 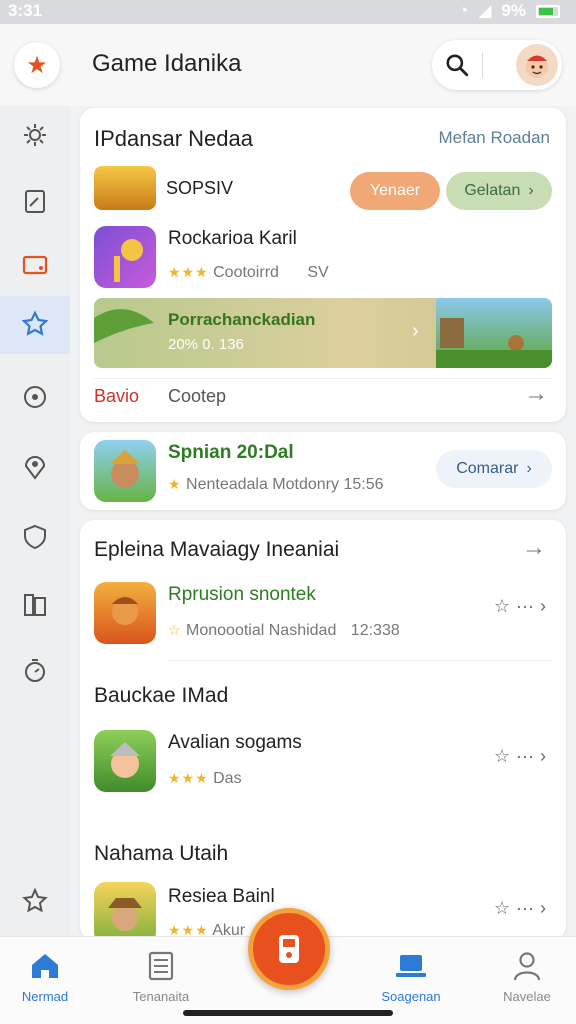 I want to click on app-meta: ★★★ Das, so click(x=205, y=779).